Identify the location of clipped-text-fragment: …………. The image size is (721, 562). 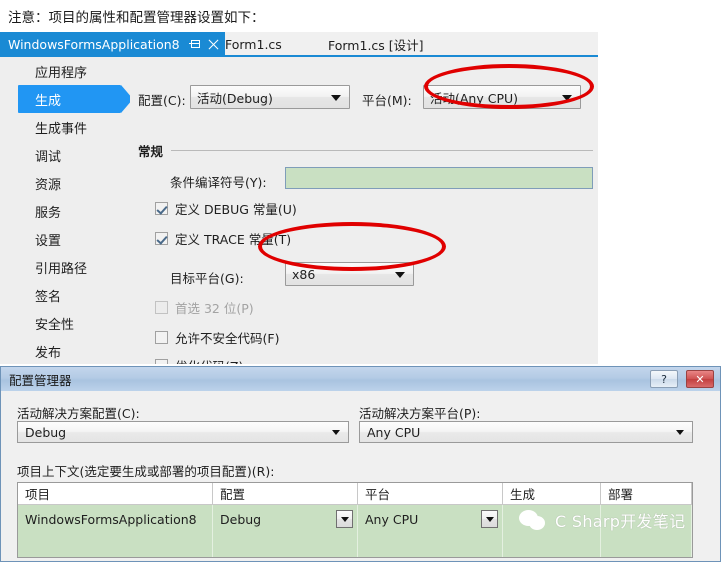
(175, 349).